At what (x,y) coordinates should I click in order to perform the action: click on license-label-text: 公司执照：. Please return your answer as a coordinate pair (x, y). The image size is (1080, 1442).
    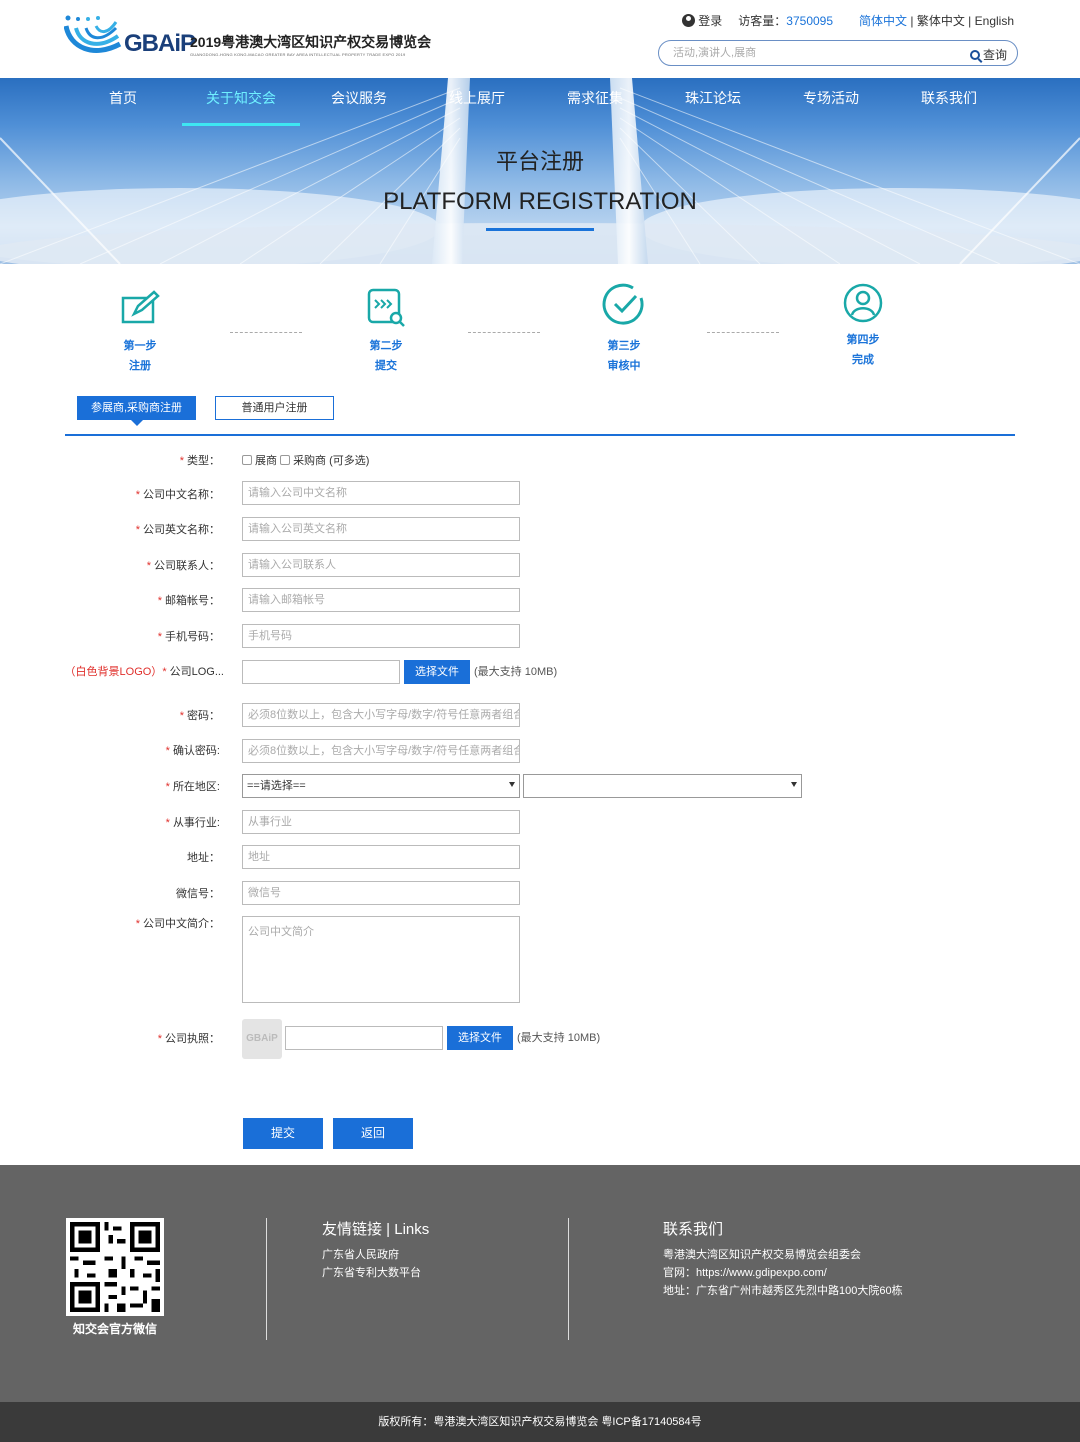
    Looking at the image, I should click on (192, 1039).